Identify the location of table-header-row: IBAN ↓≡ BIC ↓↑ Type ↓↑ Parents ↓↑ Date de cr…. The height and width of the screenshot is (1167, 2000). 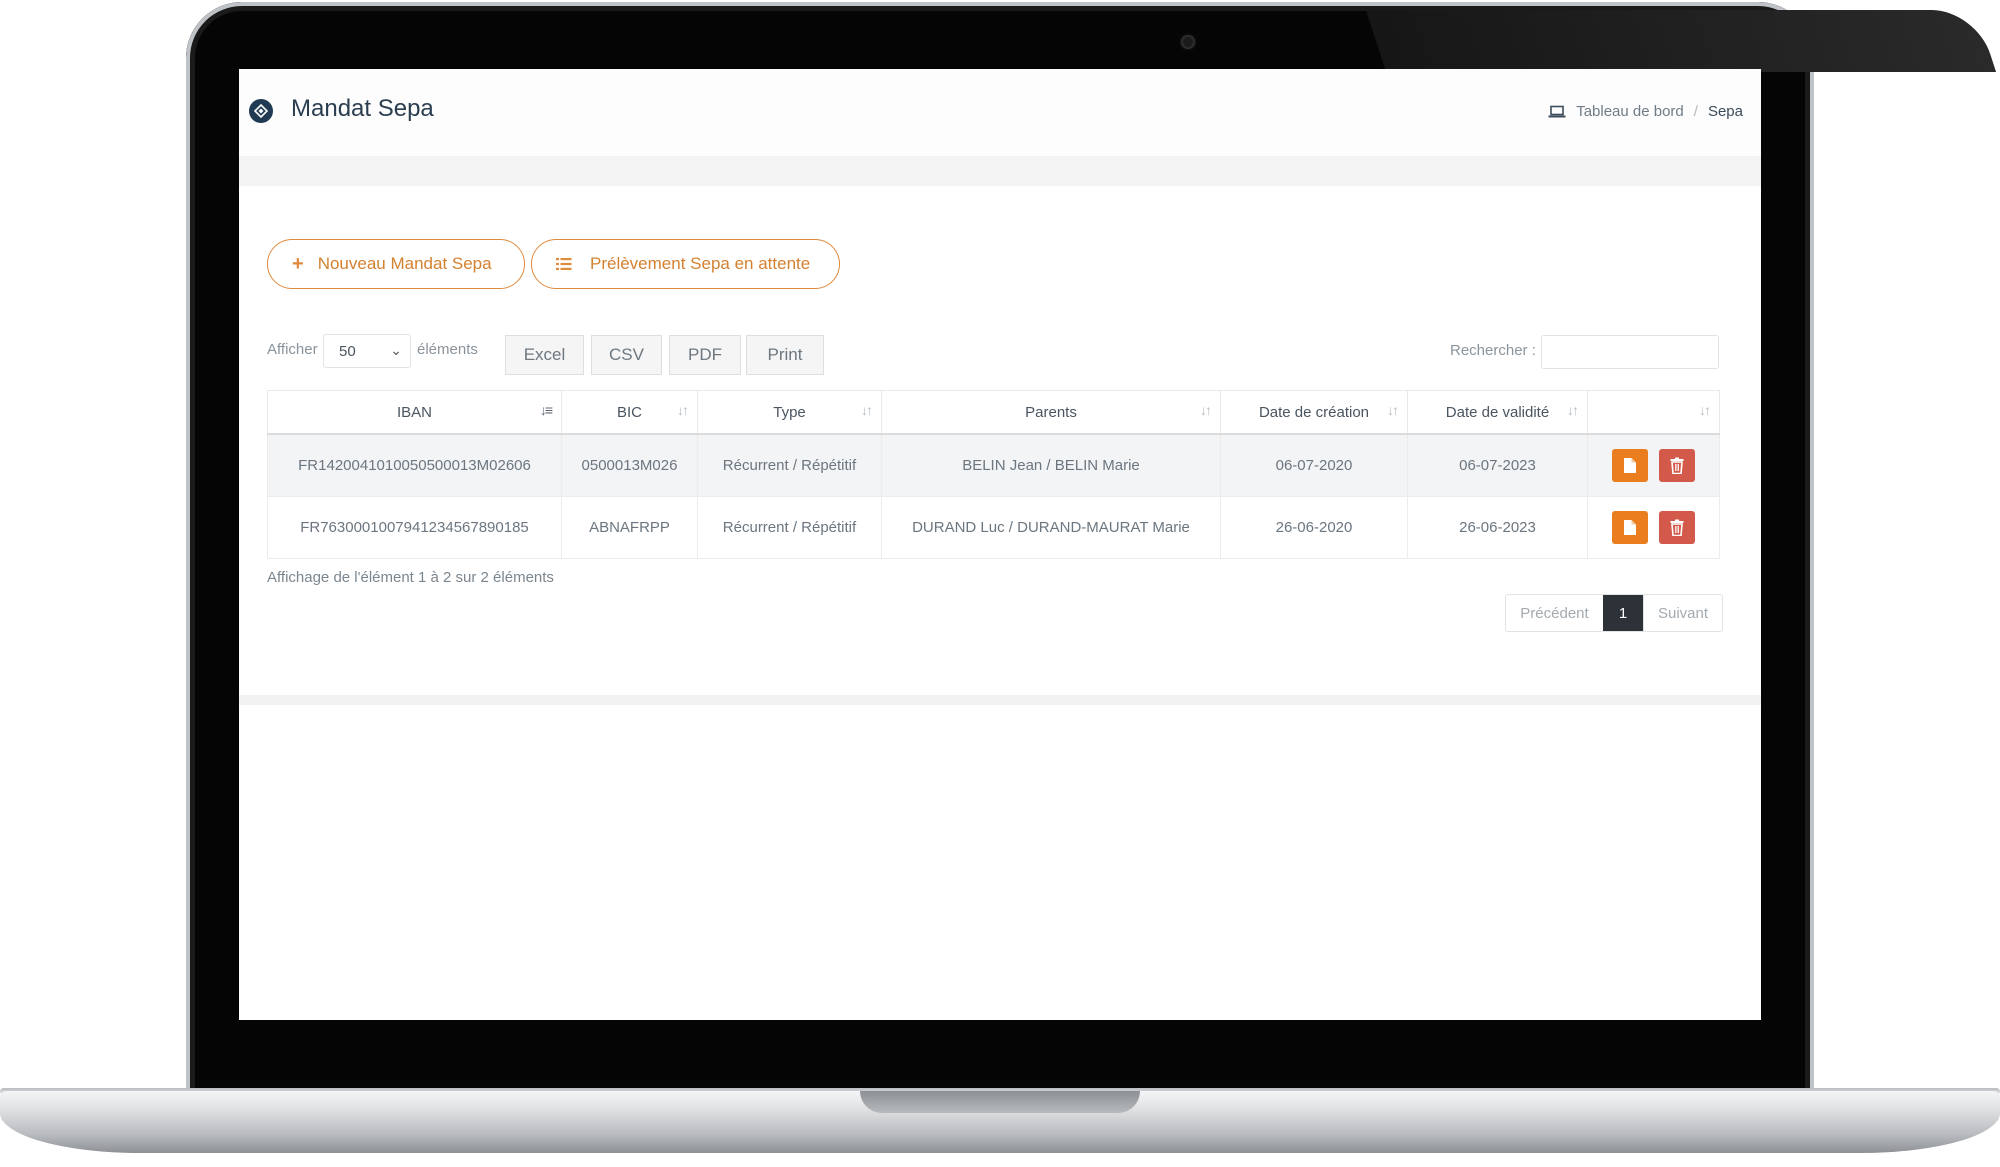
(993, 412).